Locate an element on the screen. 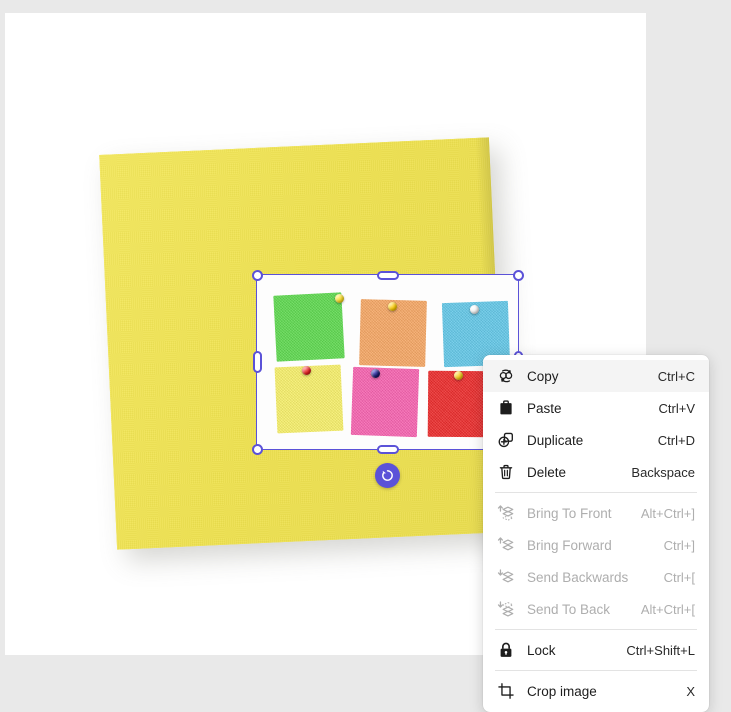 Image resolution: width=731 pixels, height=712 pixels. duplicate-icon is located at coordinates (505, 440).